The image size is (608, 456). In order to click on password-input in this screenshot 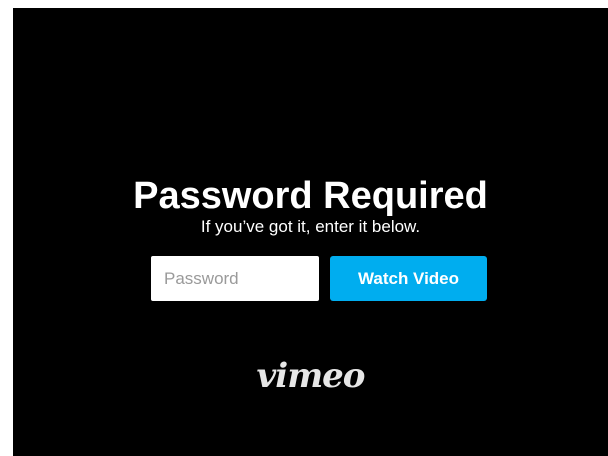, I will do `click(235, 278)`.